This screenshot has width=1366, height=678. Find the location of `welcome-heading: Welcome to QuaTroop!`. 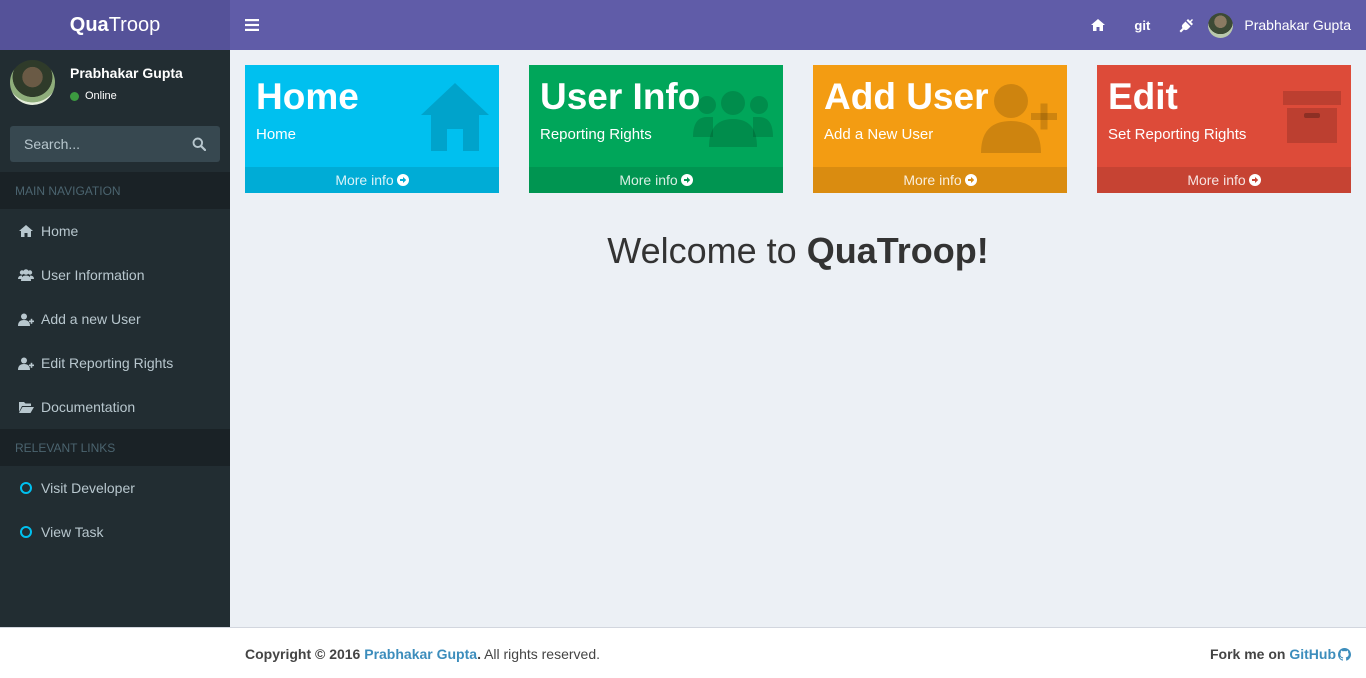

welcome-heading: Welcome to QuaTroop! is located at coordinates (798, 251).